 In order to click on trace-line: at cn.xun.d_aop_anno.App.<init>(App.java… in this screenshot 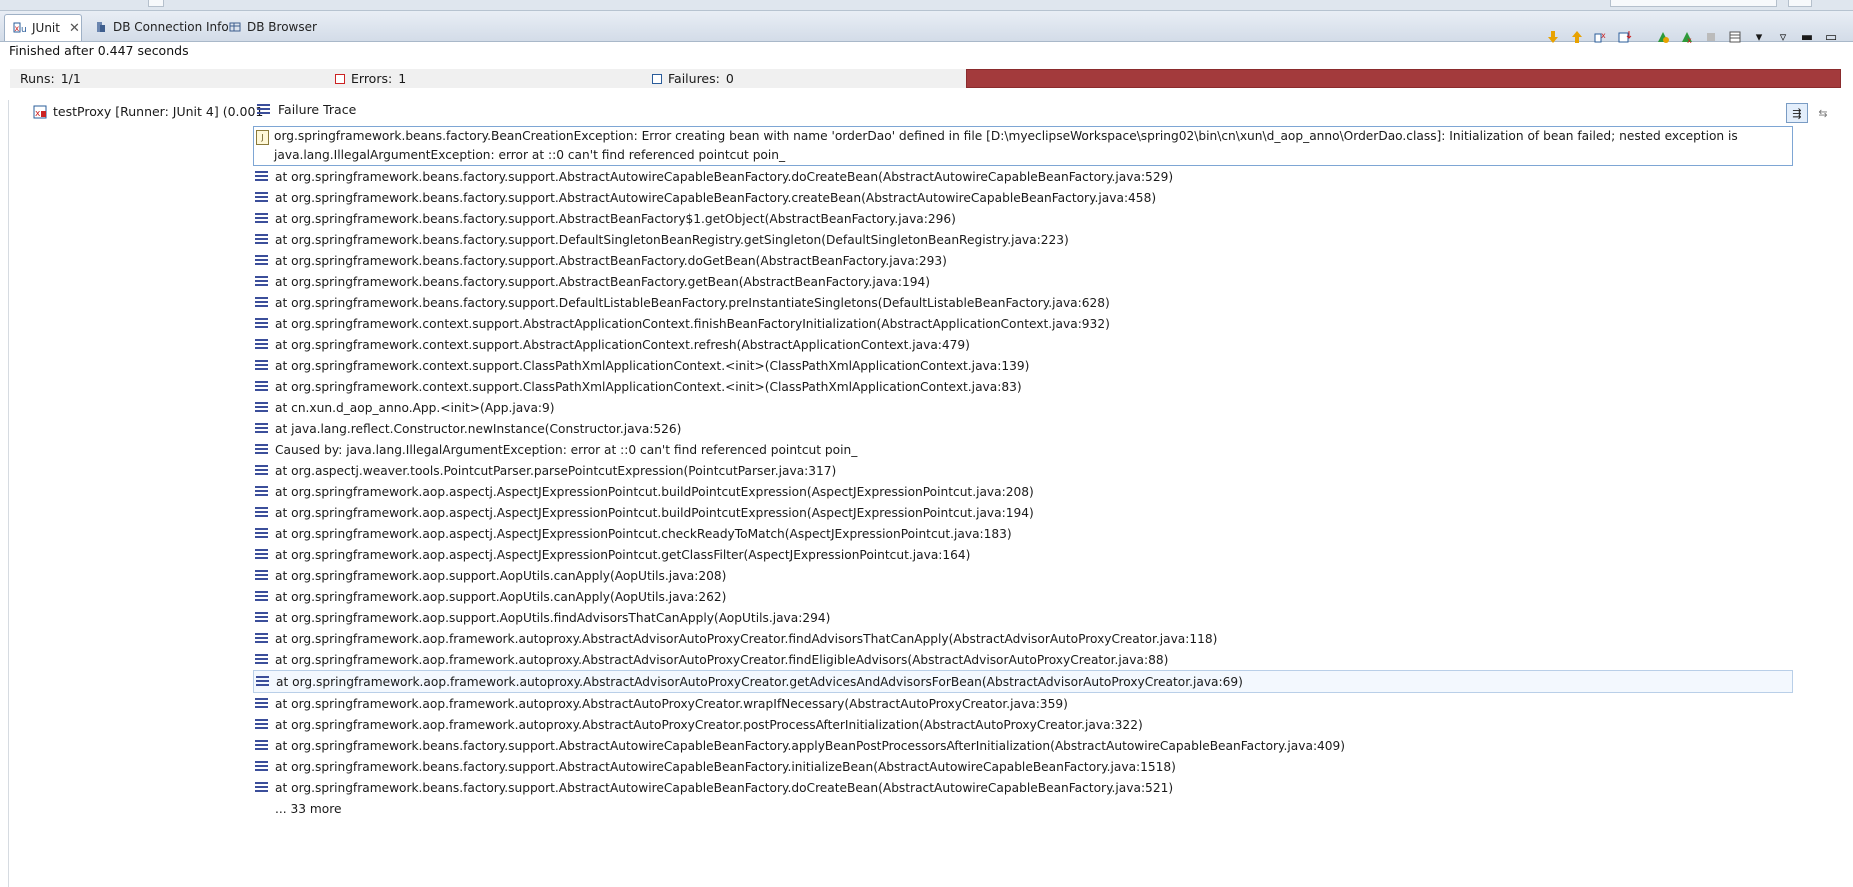, I will do `click(1025, 407)`.